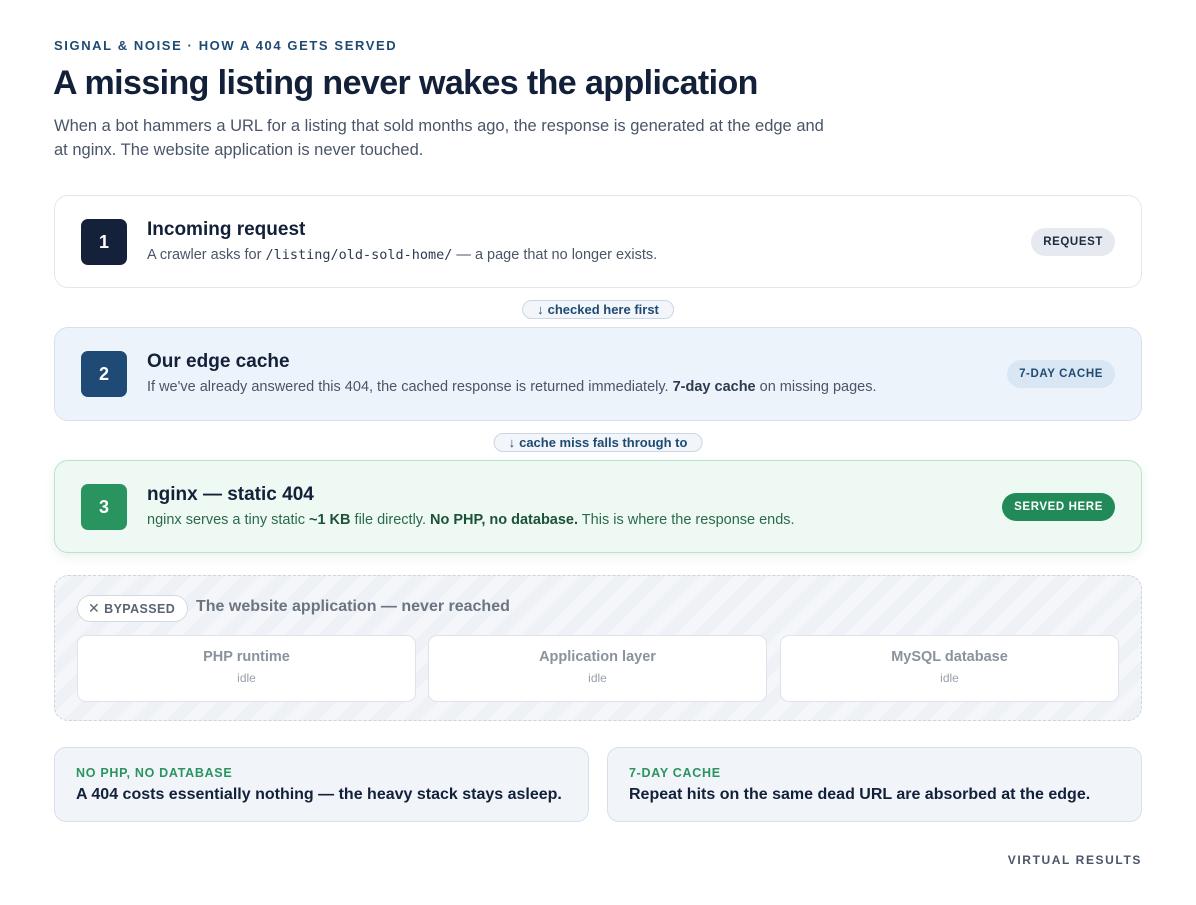 This screenshot has width=1196, height=905. Describe the element at coordinates (140, 608) in the screenshot. I see `badge-label: BYPASSED` at that location.